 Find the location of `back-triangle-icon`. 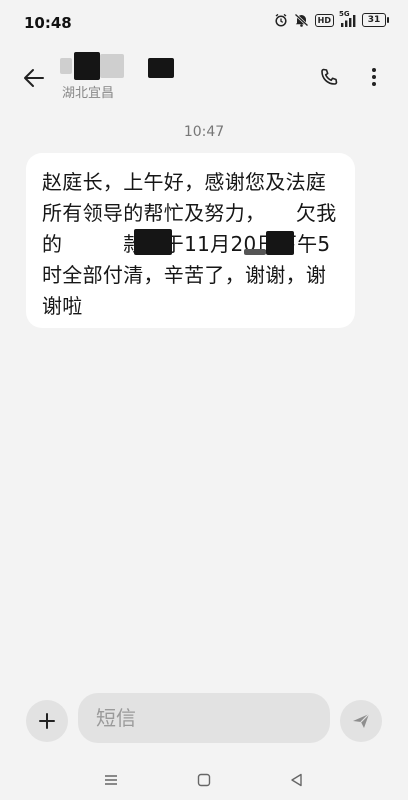

back-triangle-icon is located at coordinates (296, 780).